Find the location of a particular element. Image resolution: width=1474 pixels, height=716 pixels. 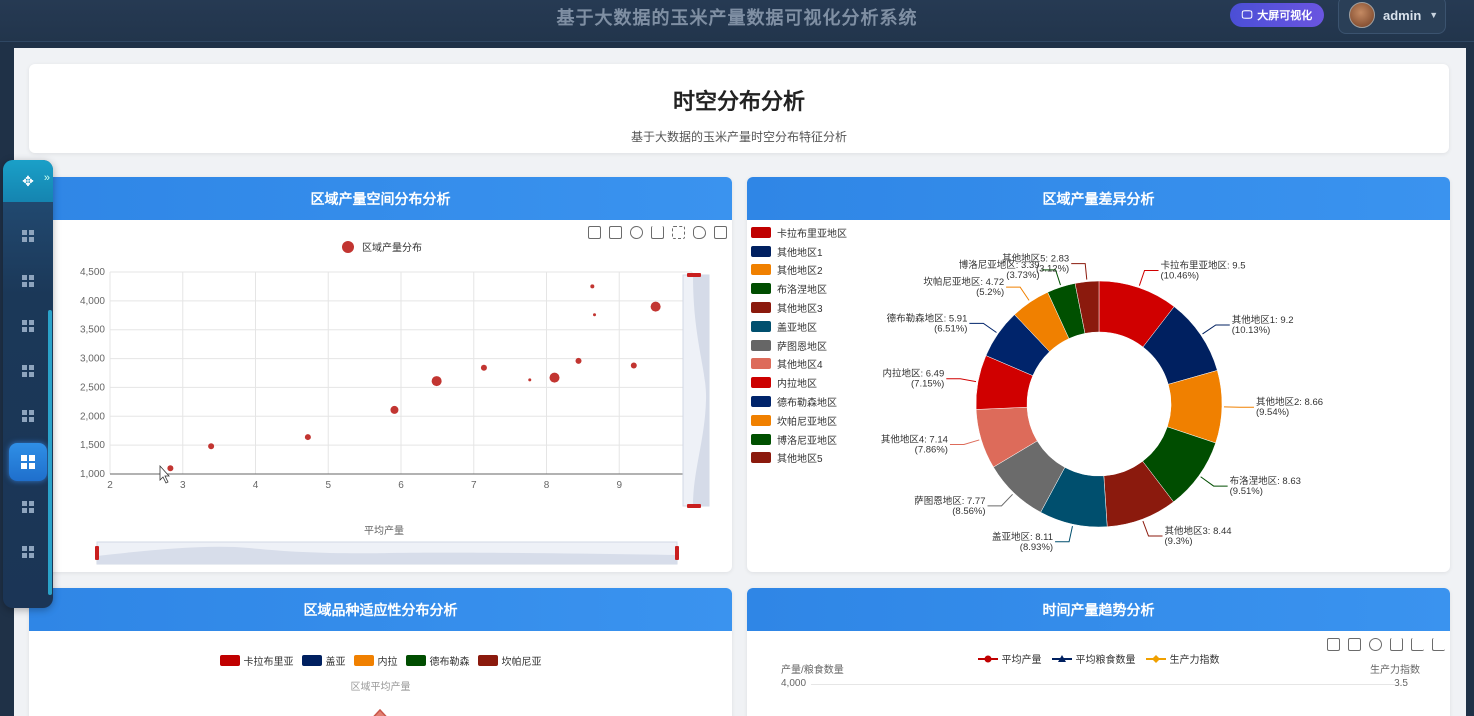

y-tick-label: 3,500 is located at coordinates (92, 330).